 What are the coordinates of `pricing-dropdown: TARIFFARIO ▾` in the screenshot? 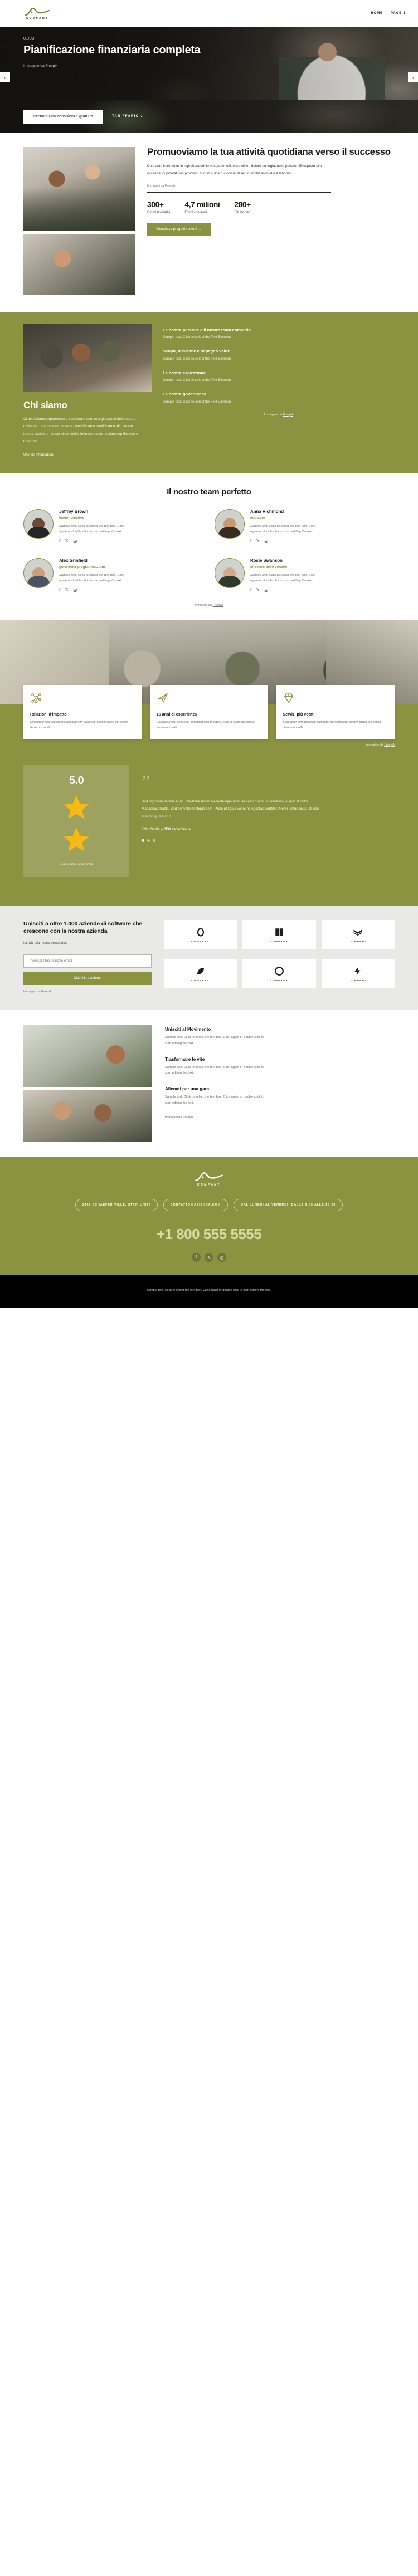 It's located at (127, 117).